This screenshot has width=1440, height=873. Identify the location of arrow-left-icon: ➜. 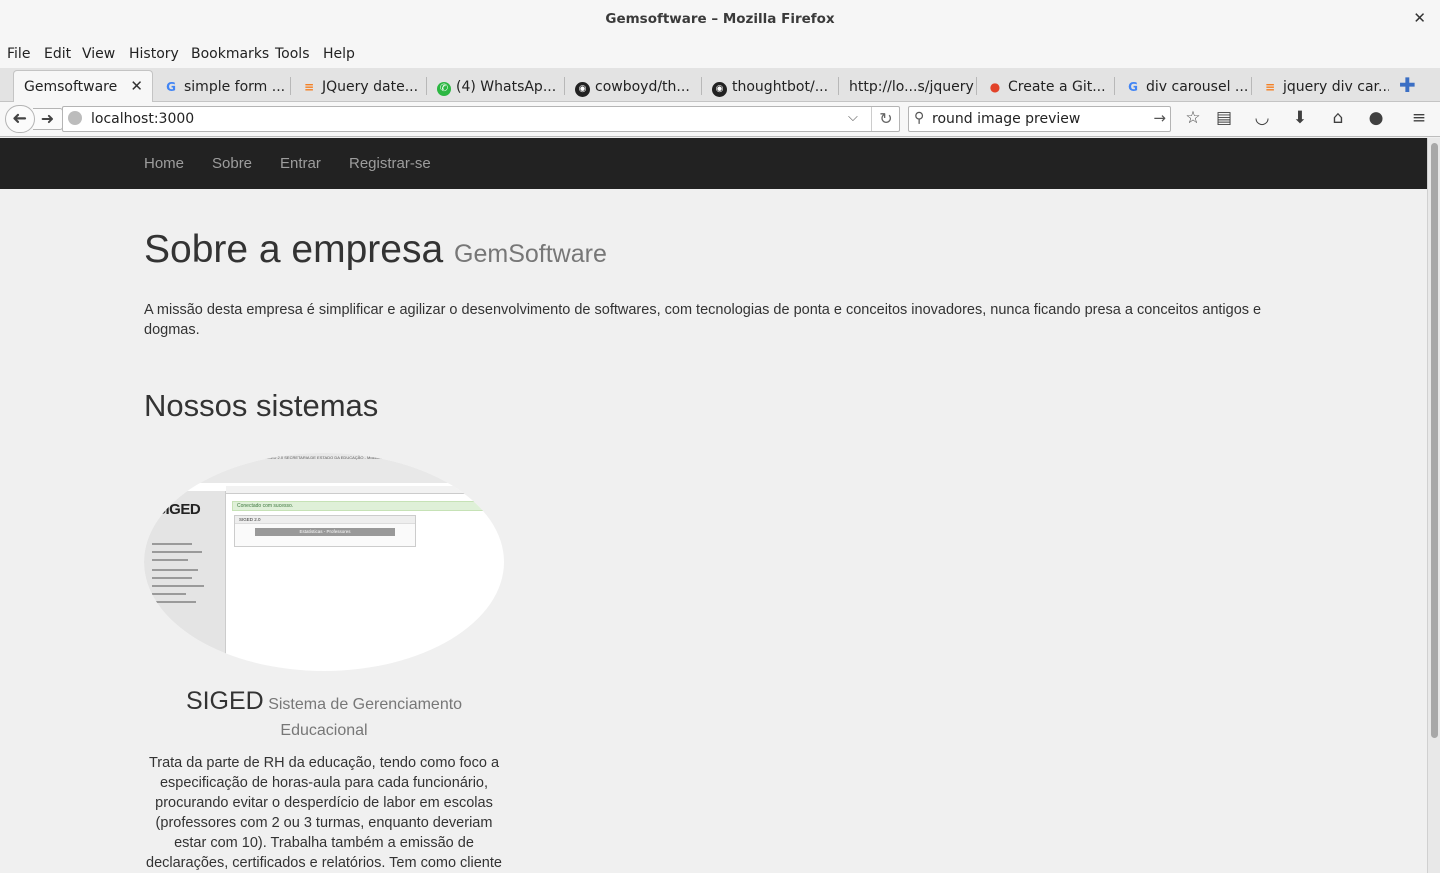
(20, 118).